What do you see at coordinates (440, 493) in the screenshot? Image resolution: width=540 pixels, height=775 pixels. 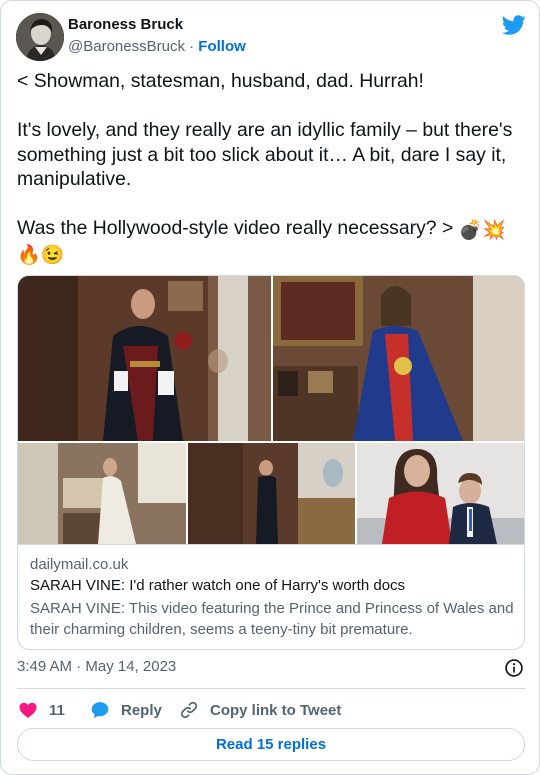 I see `photo-mother-son` at bounding box center [440, 493].